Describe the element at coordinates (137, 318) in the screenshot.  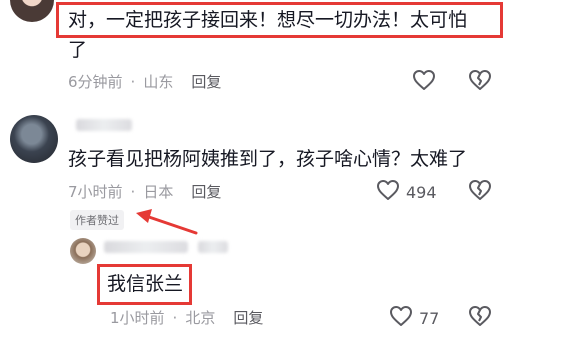
I see `timestamp: 1小时前` at that location.